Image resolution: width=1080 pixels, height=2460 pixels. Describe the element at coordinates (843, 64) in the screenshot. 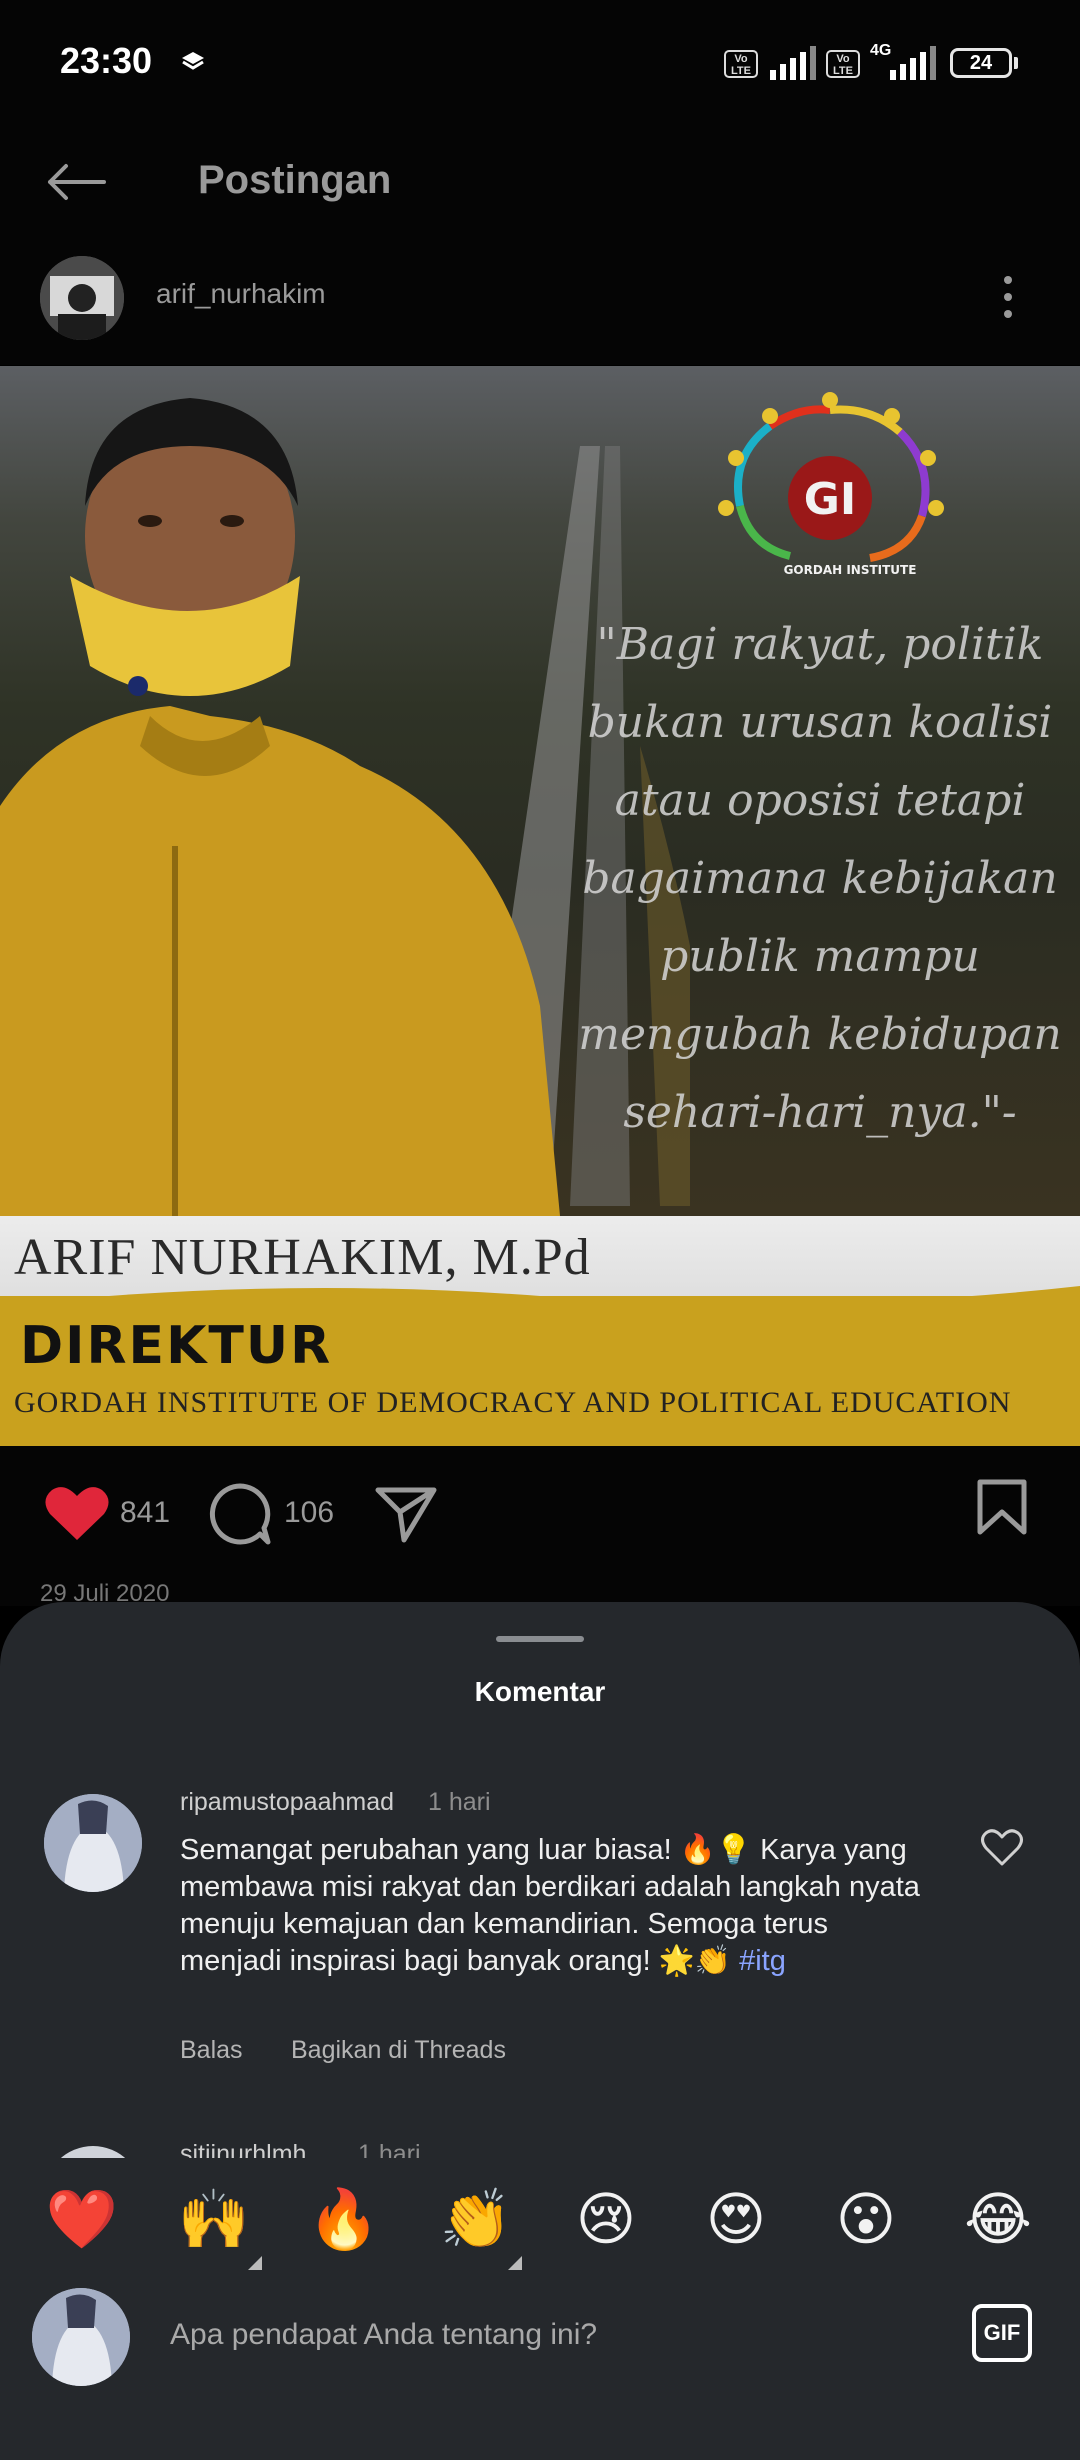

I see `volte-badge-2: Vo LTE` at that location.